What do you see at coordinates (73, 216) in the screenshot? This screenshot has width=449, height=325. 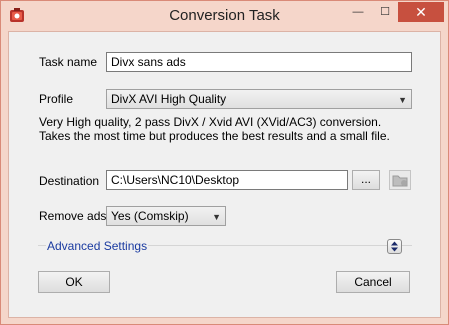 I see `remove-ads-label: Remove ads` at bounding box center [73, 216].